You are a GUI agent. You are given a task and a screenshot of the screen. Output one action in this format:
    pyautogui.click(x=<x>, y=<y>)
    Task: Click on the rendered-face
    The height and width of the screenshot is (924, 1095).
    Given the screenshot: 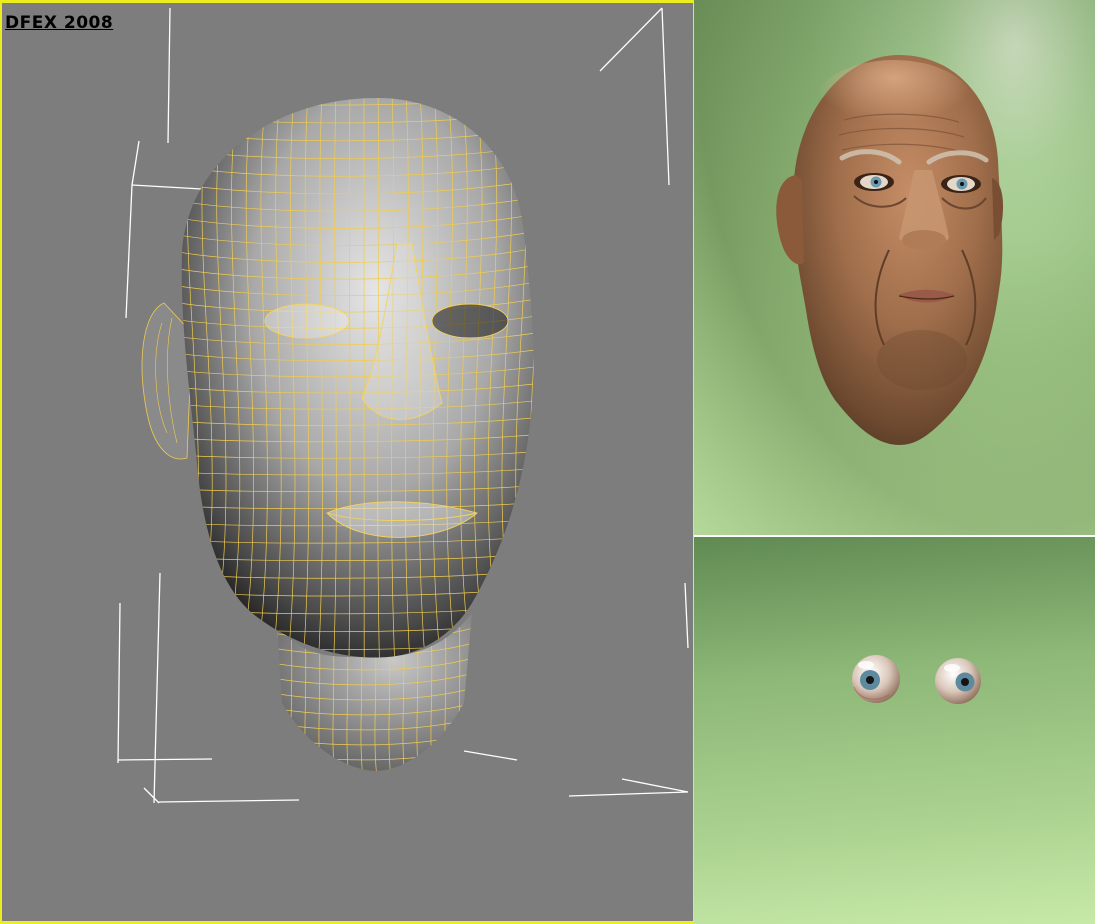 What is the action you would take?
    pyautogui.click(x=890, y=250)
    